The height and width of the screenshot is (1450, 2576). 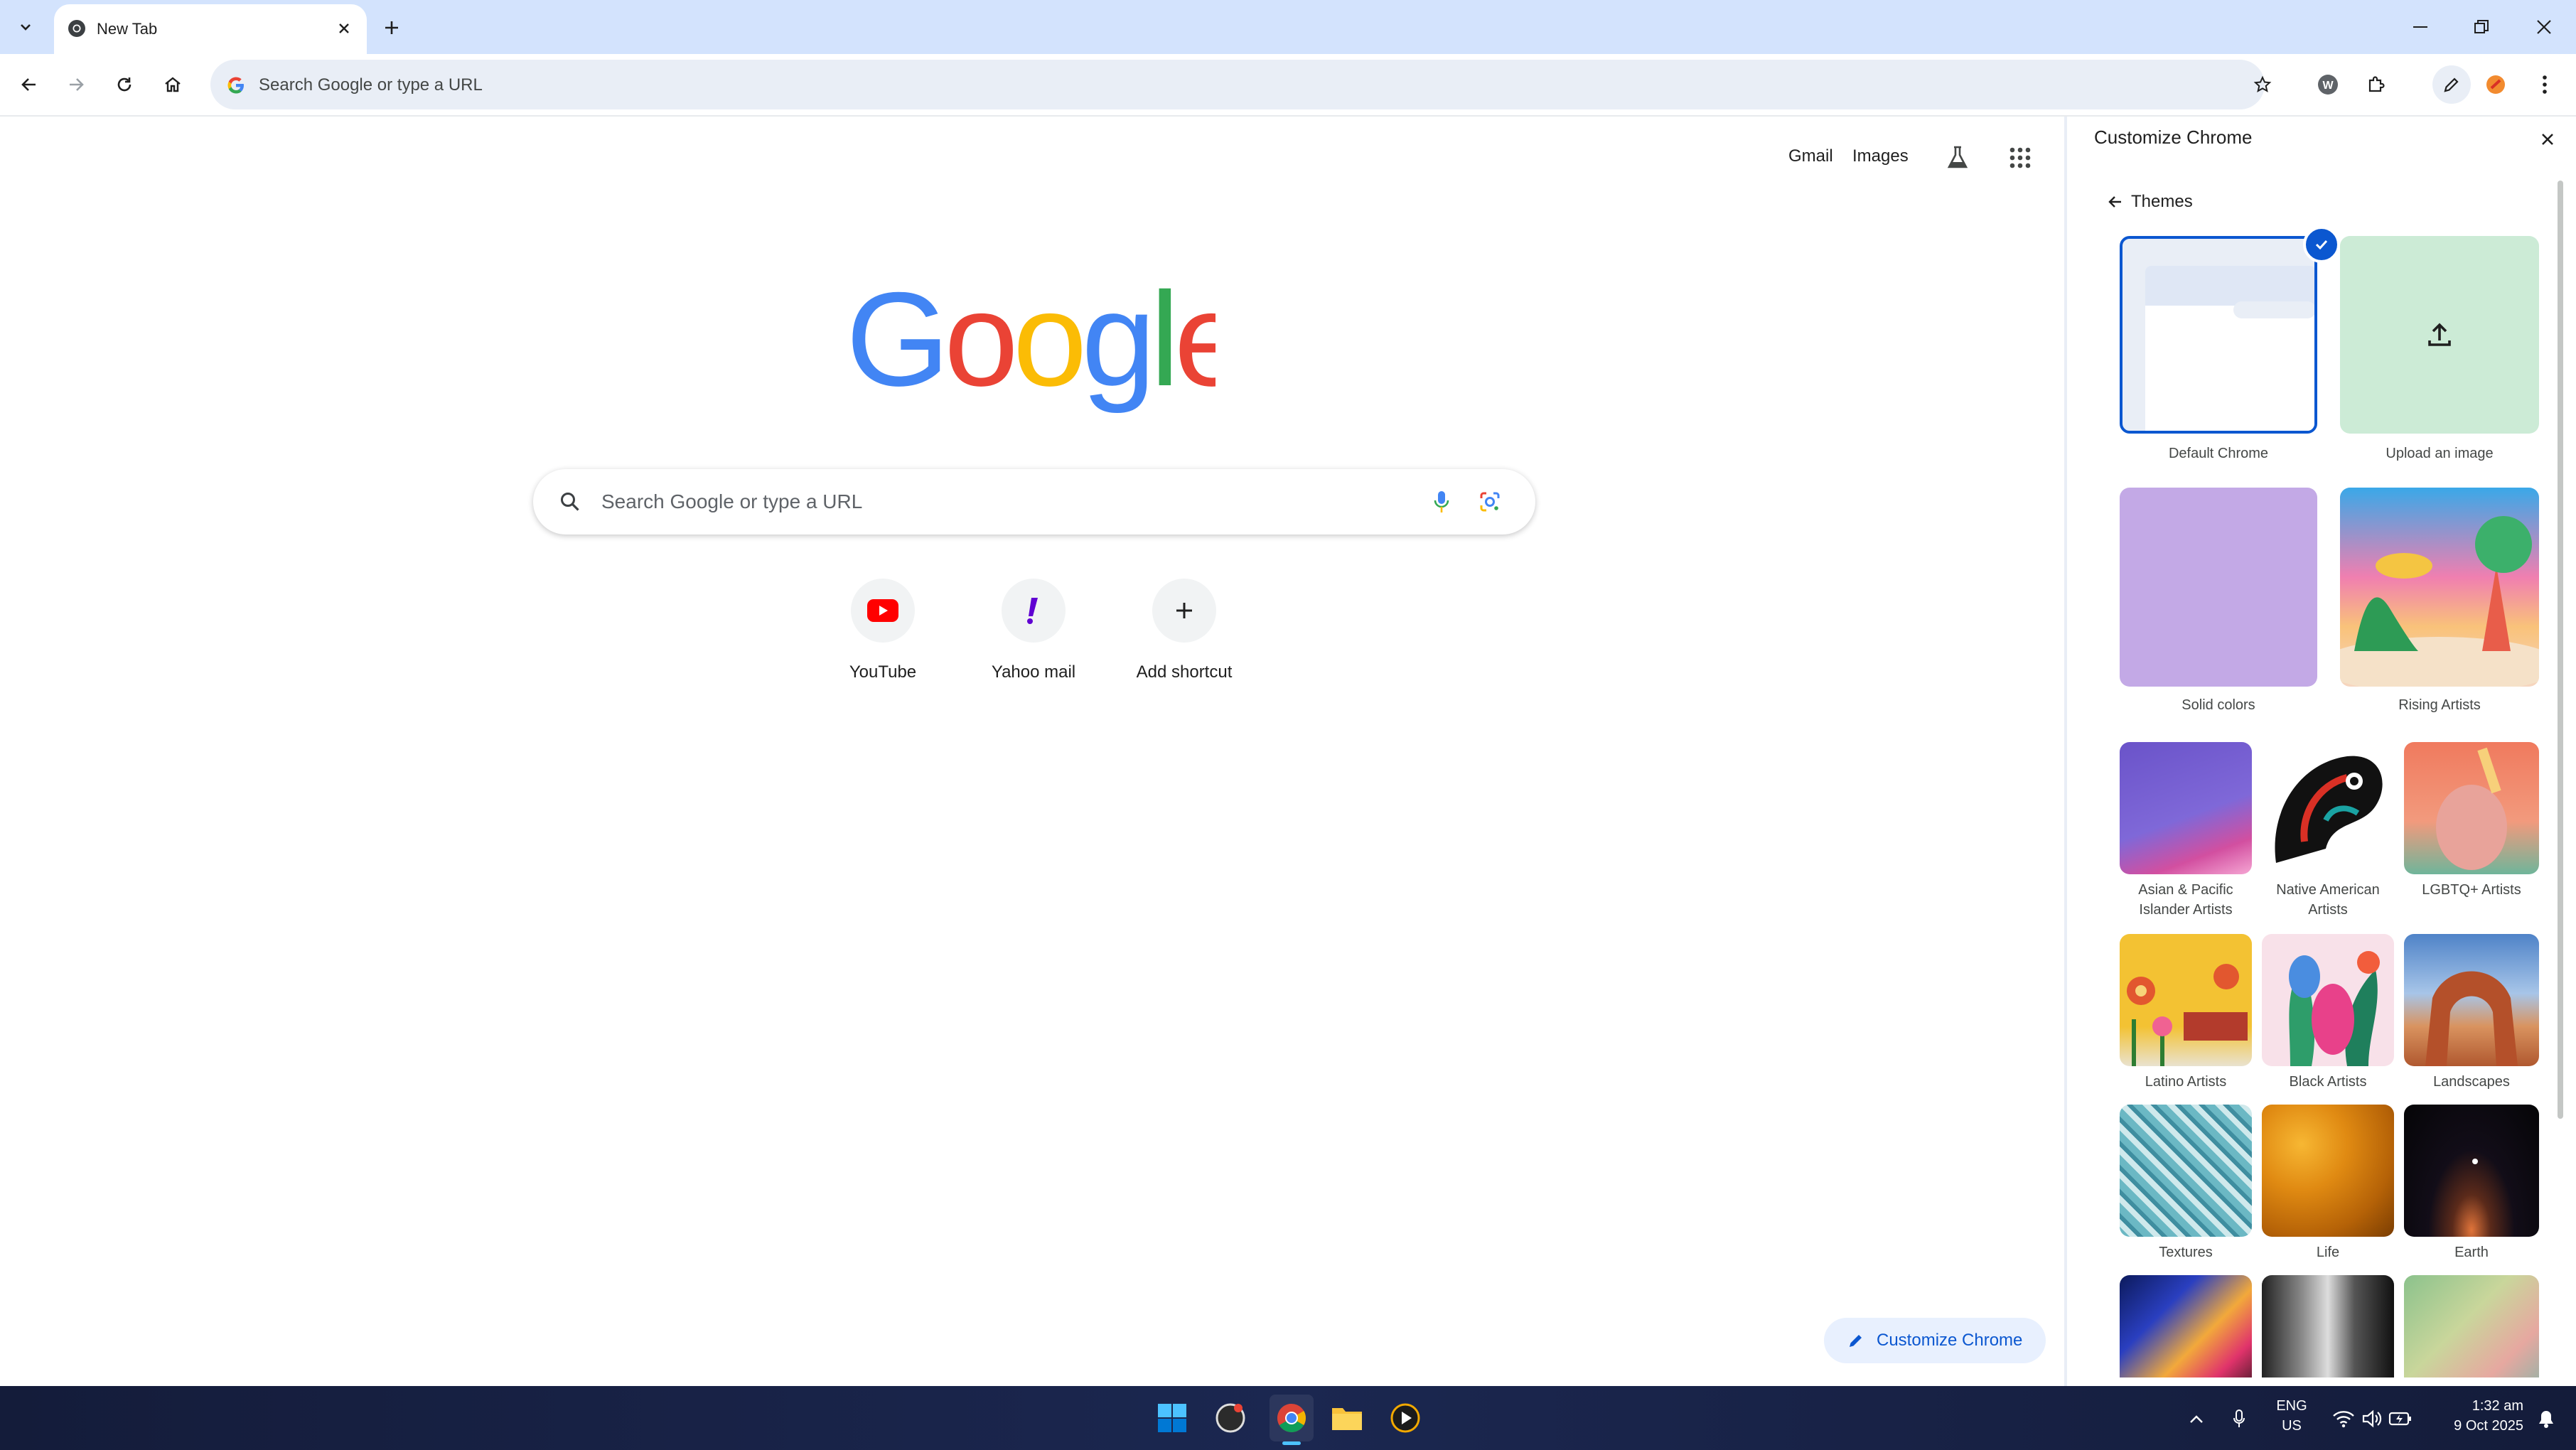 I want to click on panel-scrollbar, so click(x=2560, y=650).